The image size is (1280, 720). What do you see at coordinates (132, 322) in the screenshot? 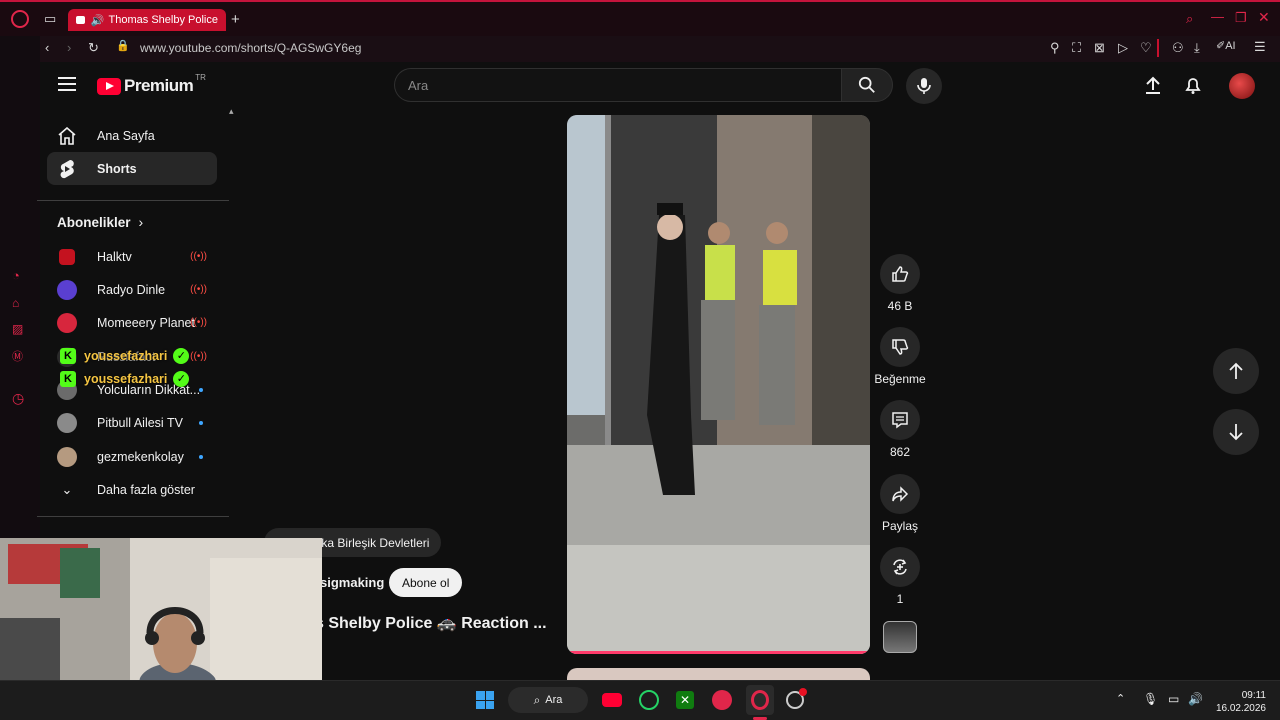
I see `sidebar-item-momeeery-planet: Momeeery Planet ((•))` at bounding box center [132, 322].